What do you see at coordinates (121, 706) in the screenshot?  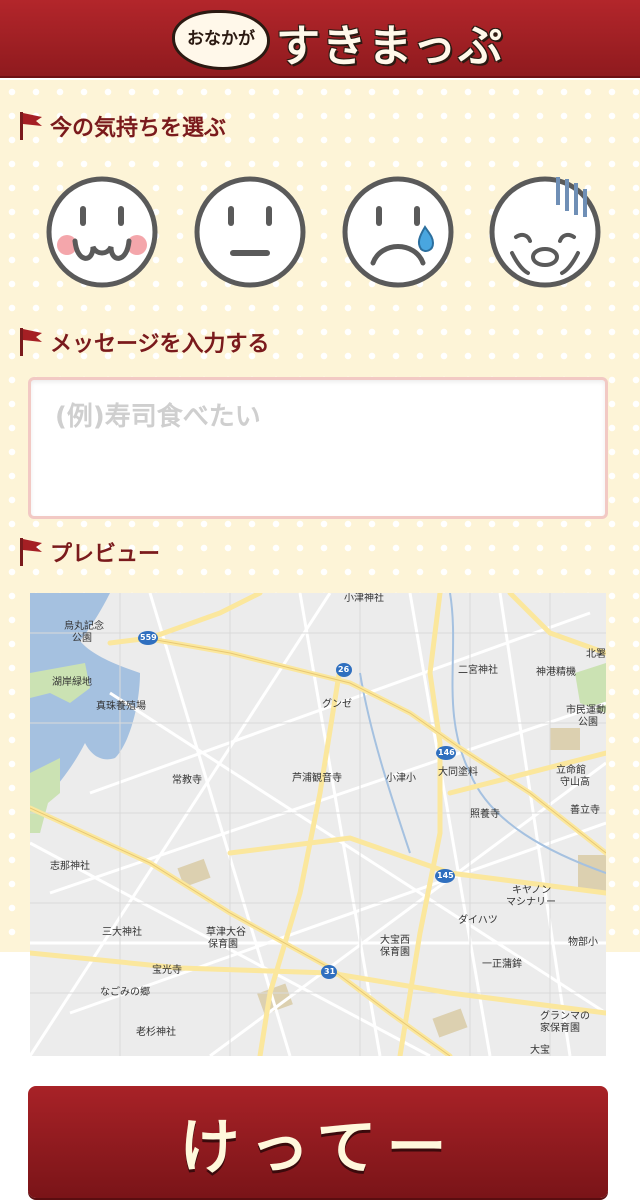 I see `map-label-shinju: 真珠養殖場` at bounding box center [121, 706].